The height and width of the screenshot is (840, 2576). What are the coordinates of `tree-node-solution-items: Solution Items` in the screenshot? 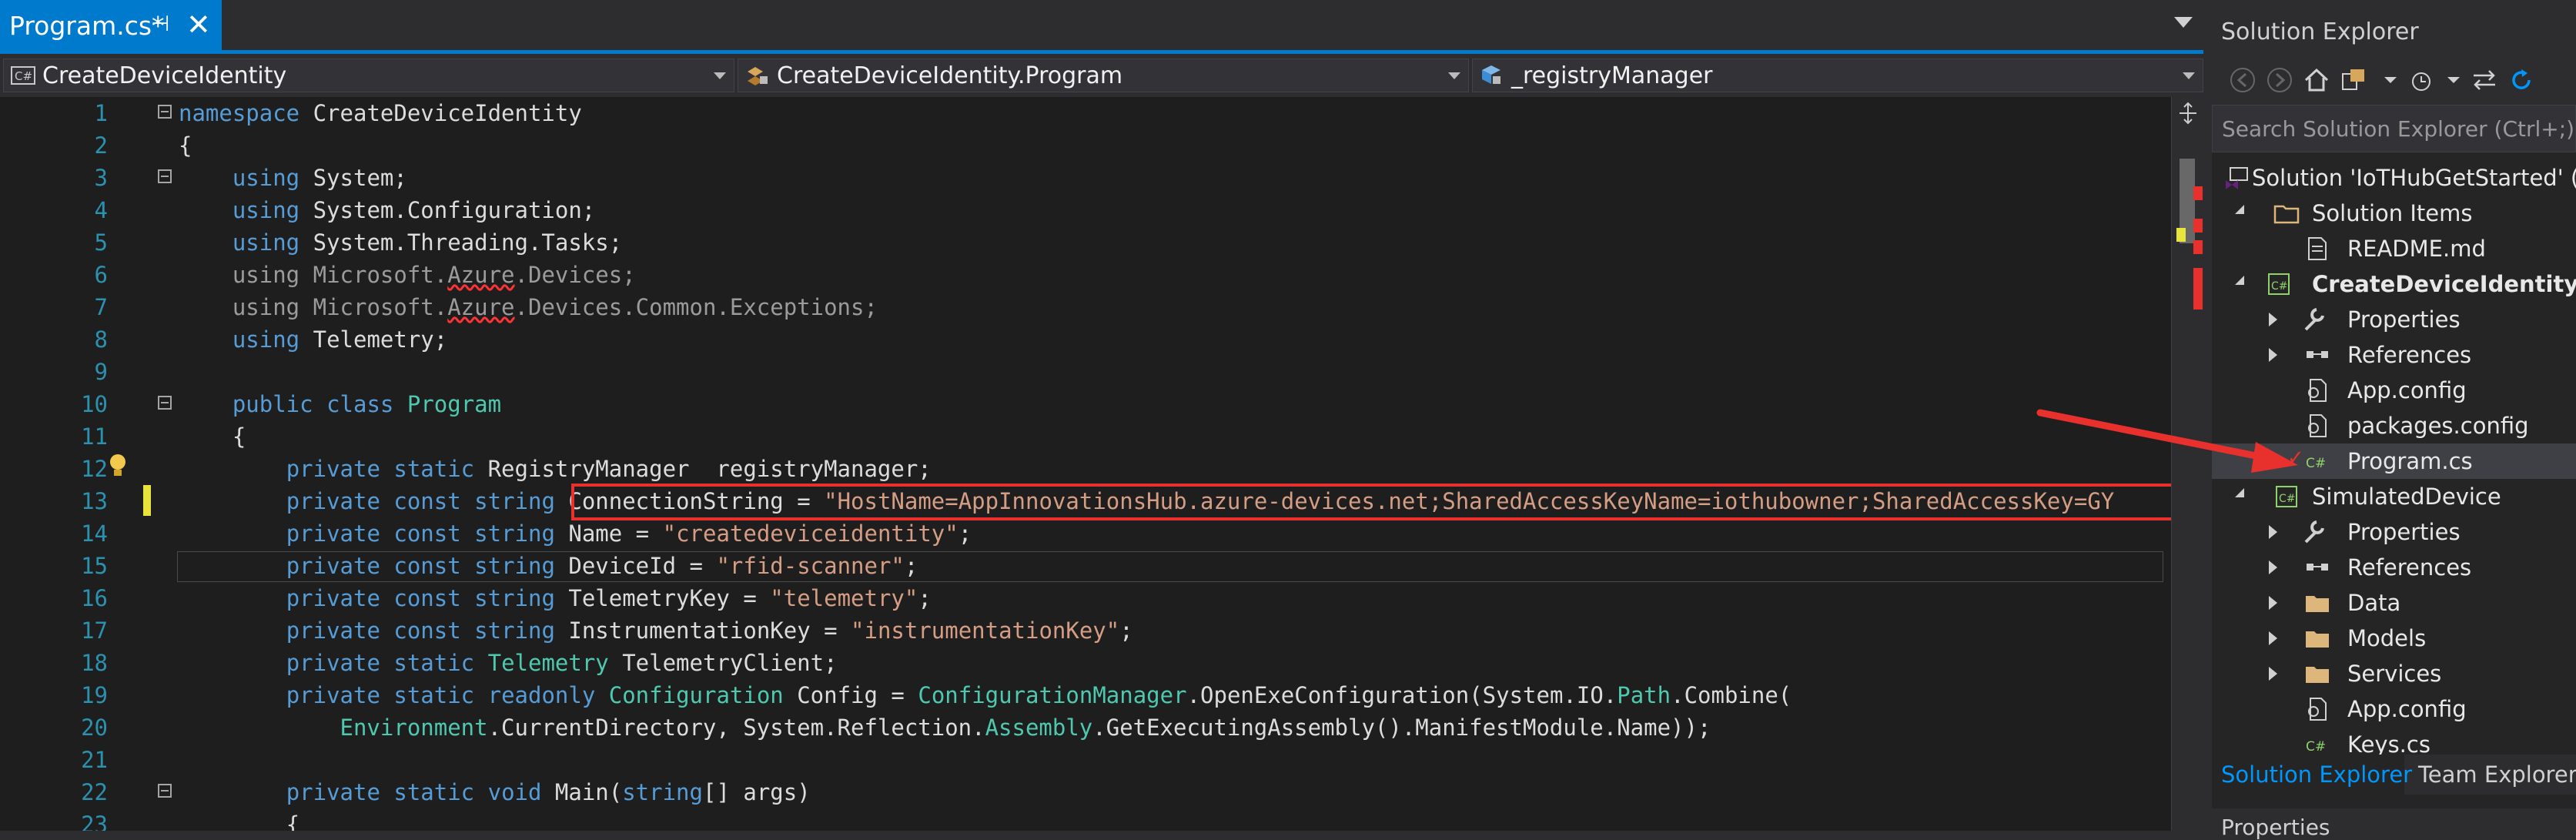 It's located at (2394, 213).